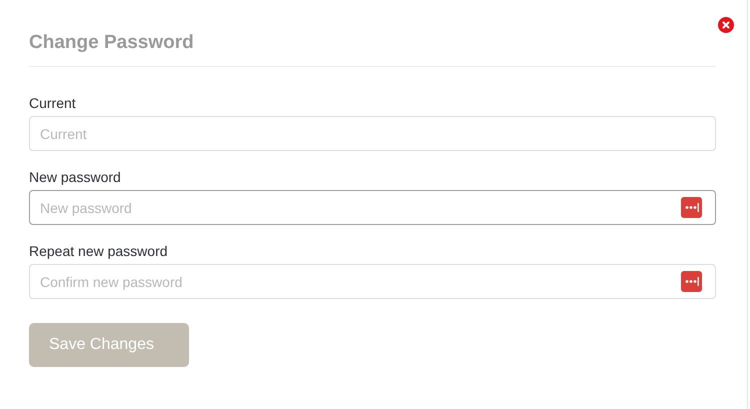 This screenshot has height=409, width=750. Describe the element at coordinates (372, 207) in the screenshot. I see `password-field: New password` at that location.